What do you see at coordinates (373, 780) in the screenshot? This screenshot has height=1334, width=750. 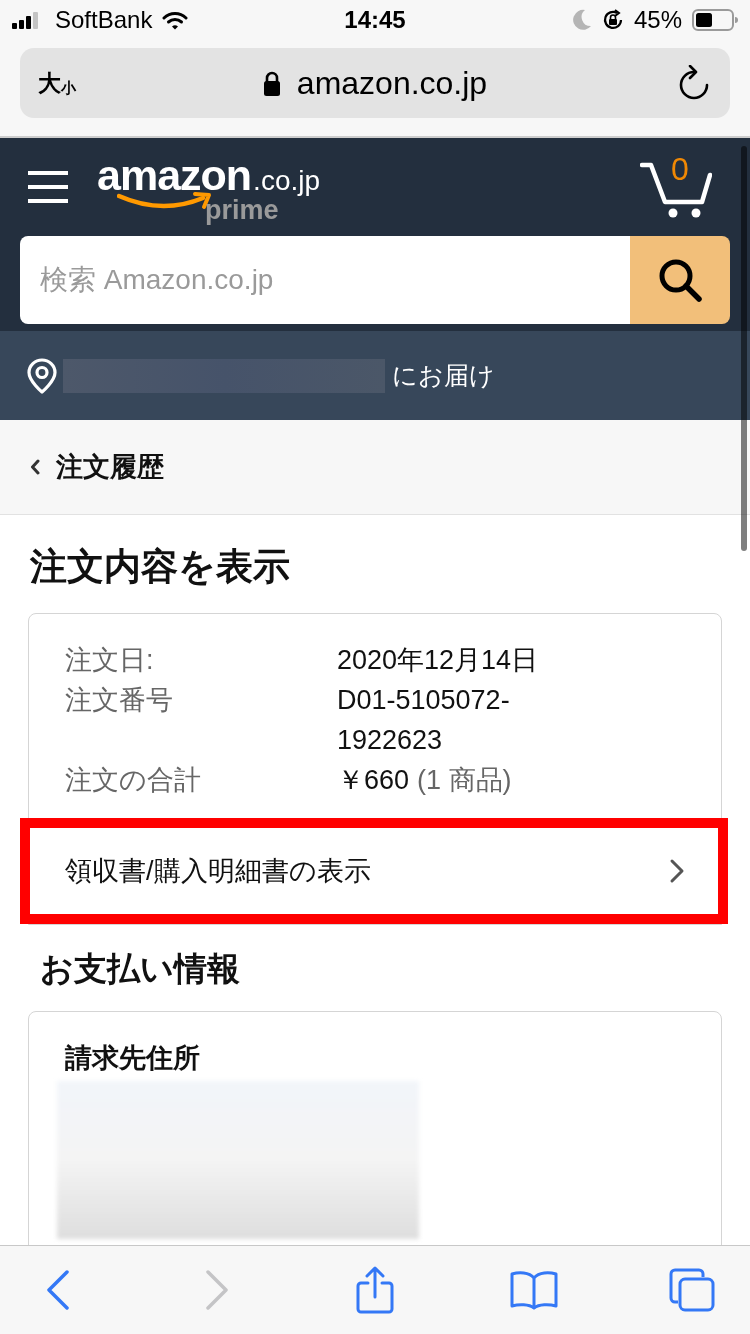 I see `summary-value: ￥660` at bounding box center [373, 780].